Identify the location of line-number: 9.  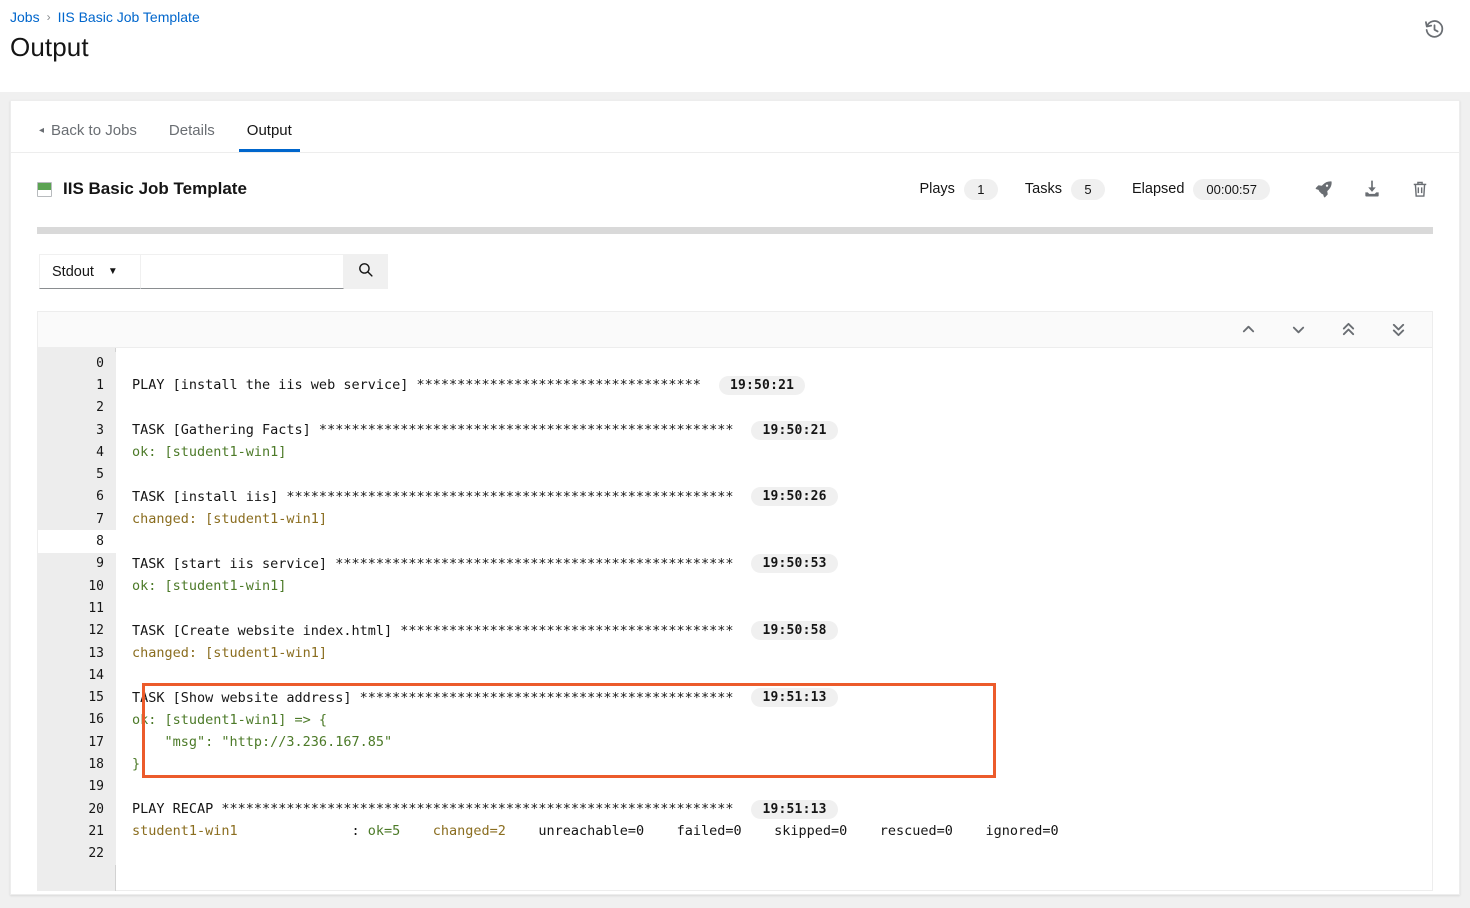
(77, 563).